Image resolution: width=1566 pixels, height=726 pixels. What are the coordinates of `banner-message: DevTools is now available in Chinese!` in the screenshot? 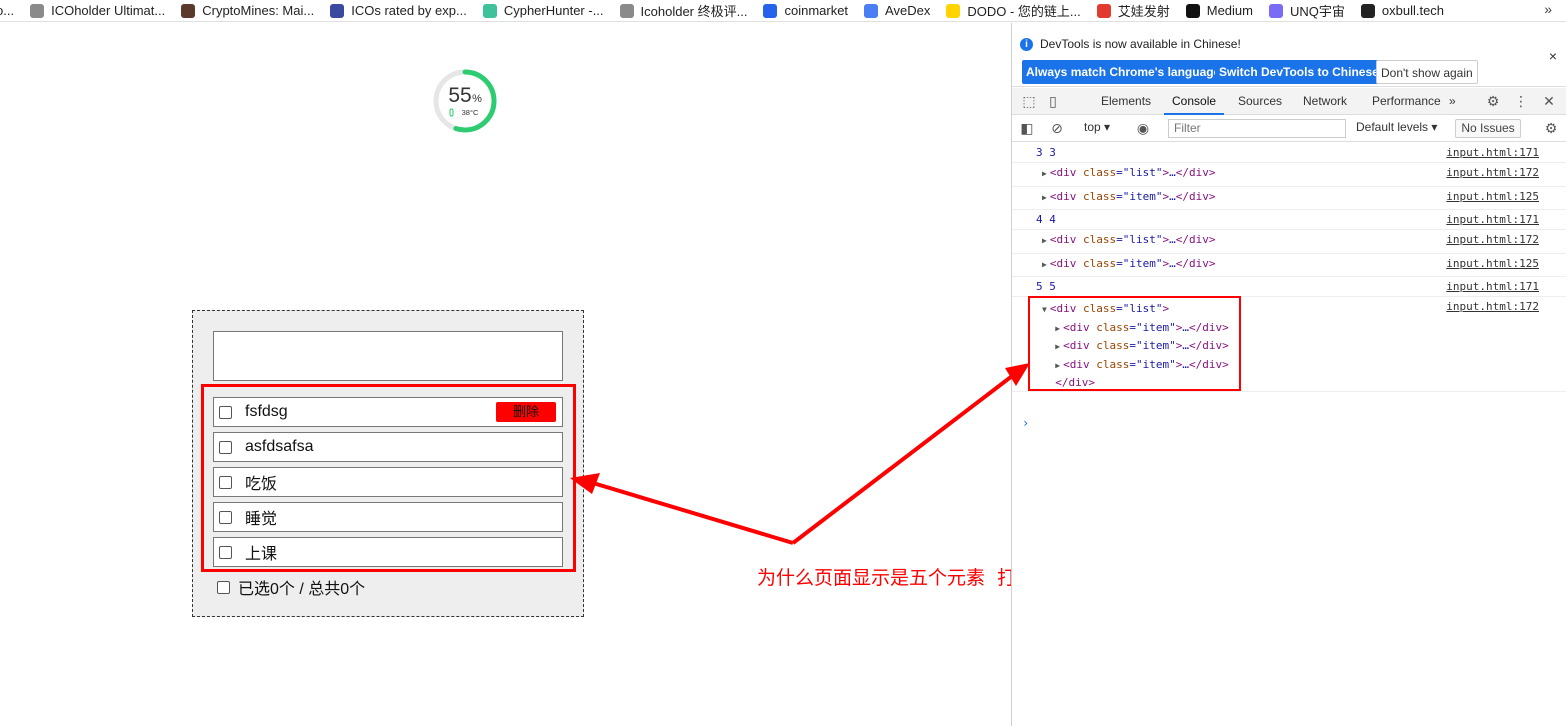 It's located at (1140, 44).